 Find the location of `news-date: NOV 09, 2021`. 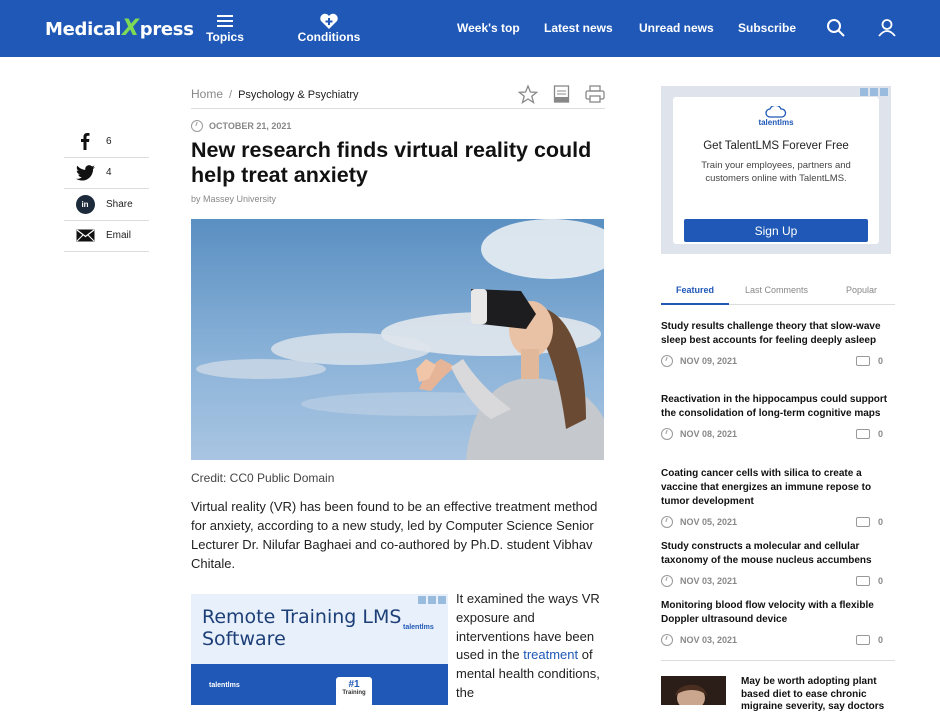

news-date: NOV 09, 2021 is located at coordinates (709, 361).